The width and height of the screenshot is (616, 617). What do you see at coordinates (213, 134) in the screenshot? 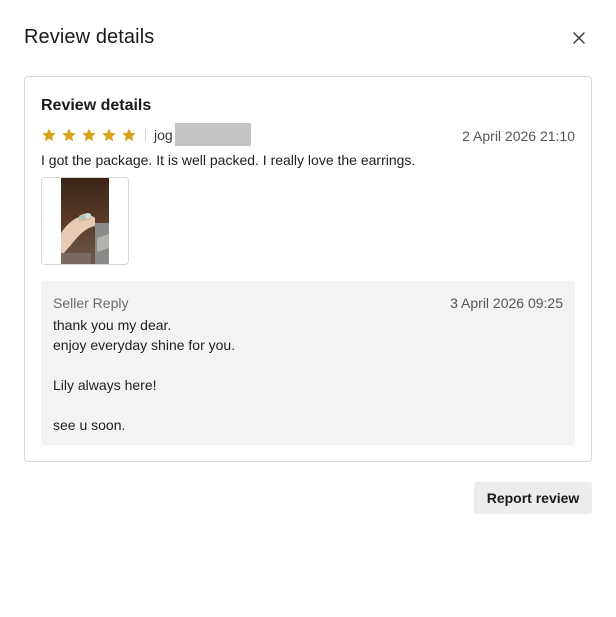
I see `username-redaction` at bounding box center [213, 134].